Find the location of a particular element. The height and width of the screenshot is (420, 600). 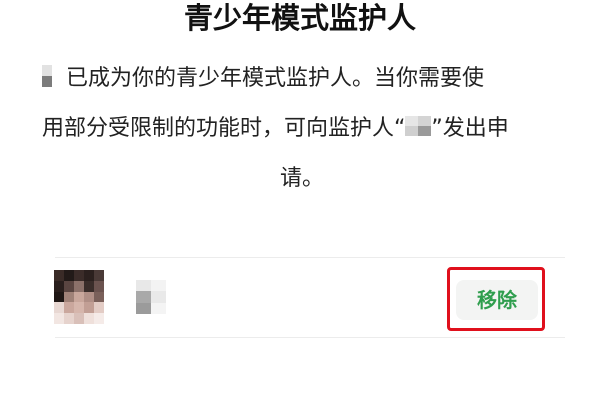

guardian-name-mosaic is located at coordinates (151, 297).